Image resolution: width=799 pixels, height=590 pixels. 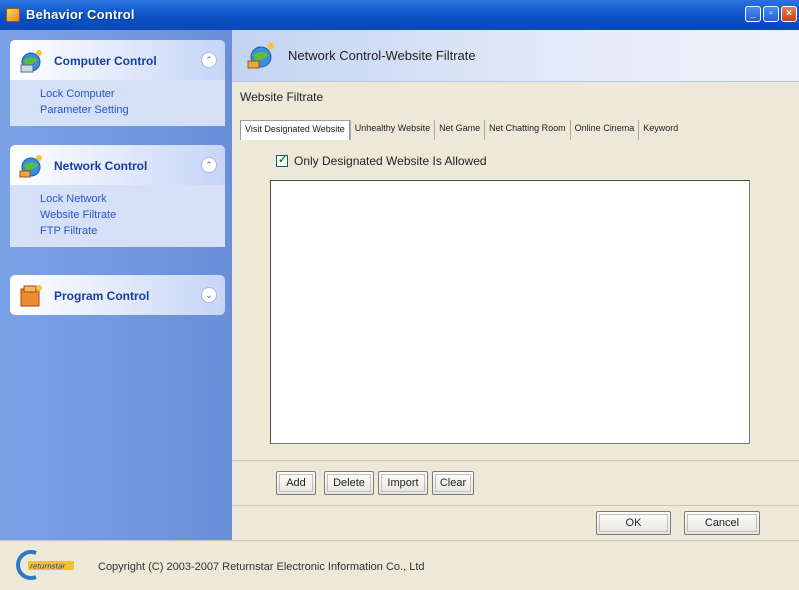 What do you see at coordinates (399, 15) in the screenshot?
I see `title-bar: Behavior Control _ ▫ ×` at bounding box center [399, 15].